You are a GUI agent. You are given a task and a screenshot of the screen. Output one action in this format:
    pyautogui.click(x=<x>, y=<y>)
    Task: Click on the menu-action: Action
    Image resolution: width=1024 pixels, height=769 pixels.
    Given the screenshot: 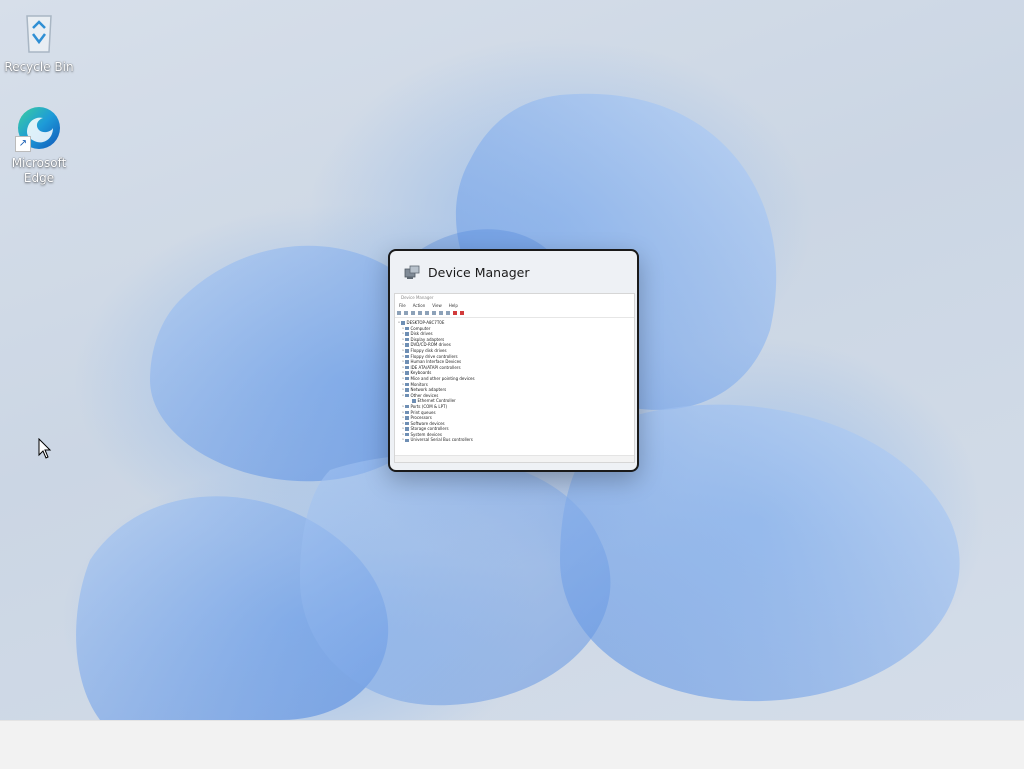 What is the action you would take?
    pyautogui.click(x=419, y=305)
    